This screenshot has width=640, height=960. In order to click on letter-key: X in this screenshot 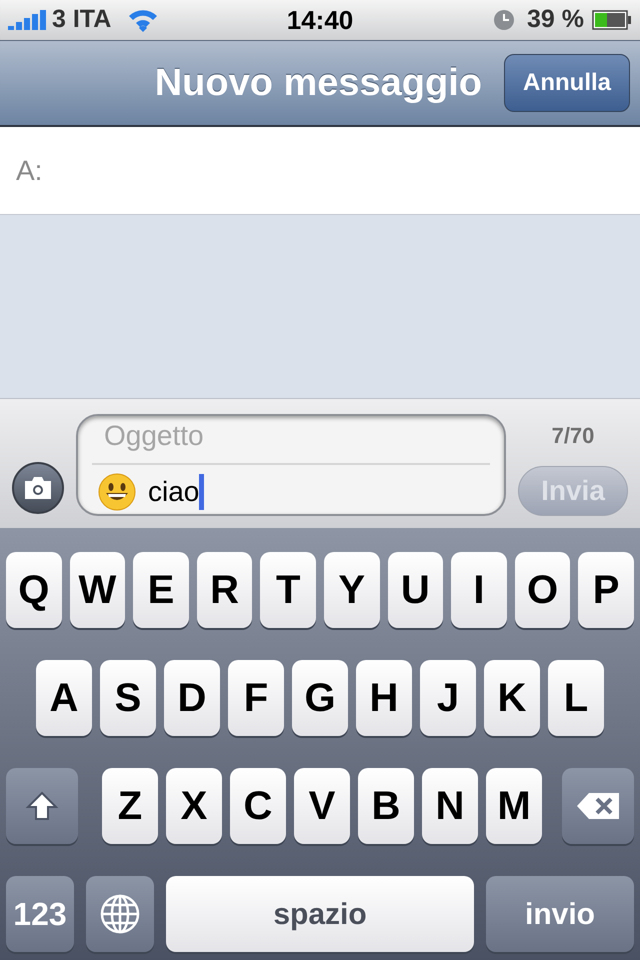, I will do `click(194, 806)`.